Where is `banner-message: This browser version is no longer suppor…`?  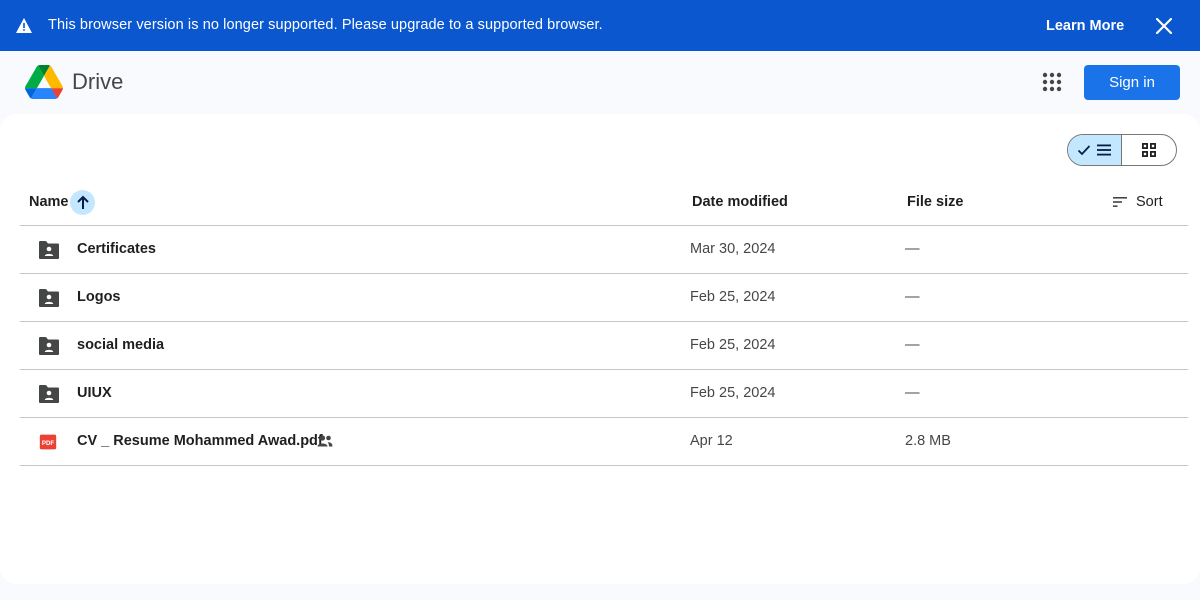
banner-message: This browser version is no longer suppor… is located at coordinates (325, 25).